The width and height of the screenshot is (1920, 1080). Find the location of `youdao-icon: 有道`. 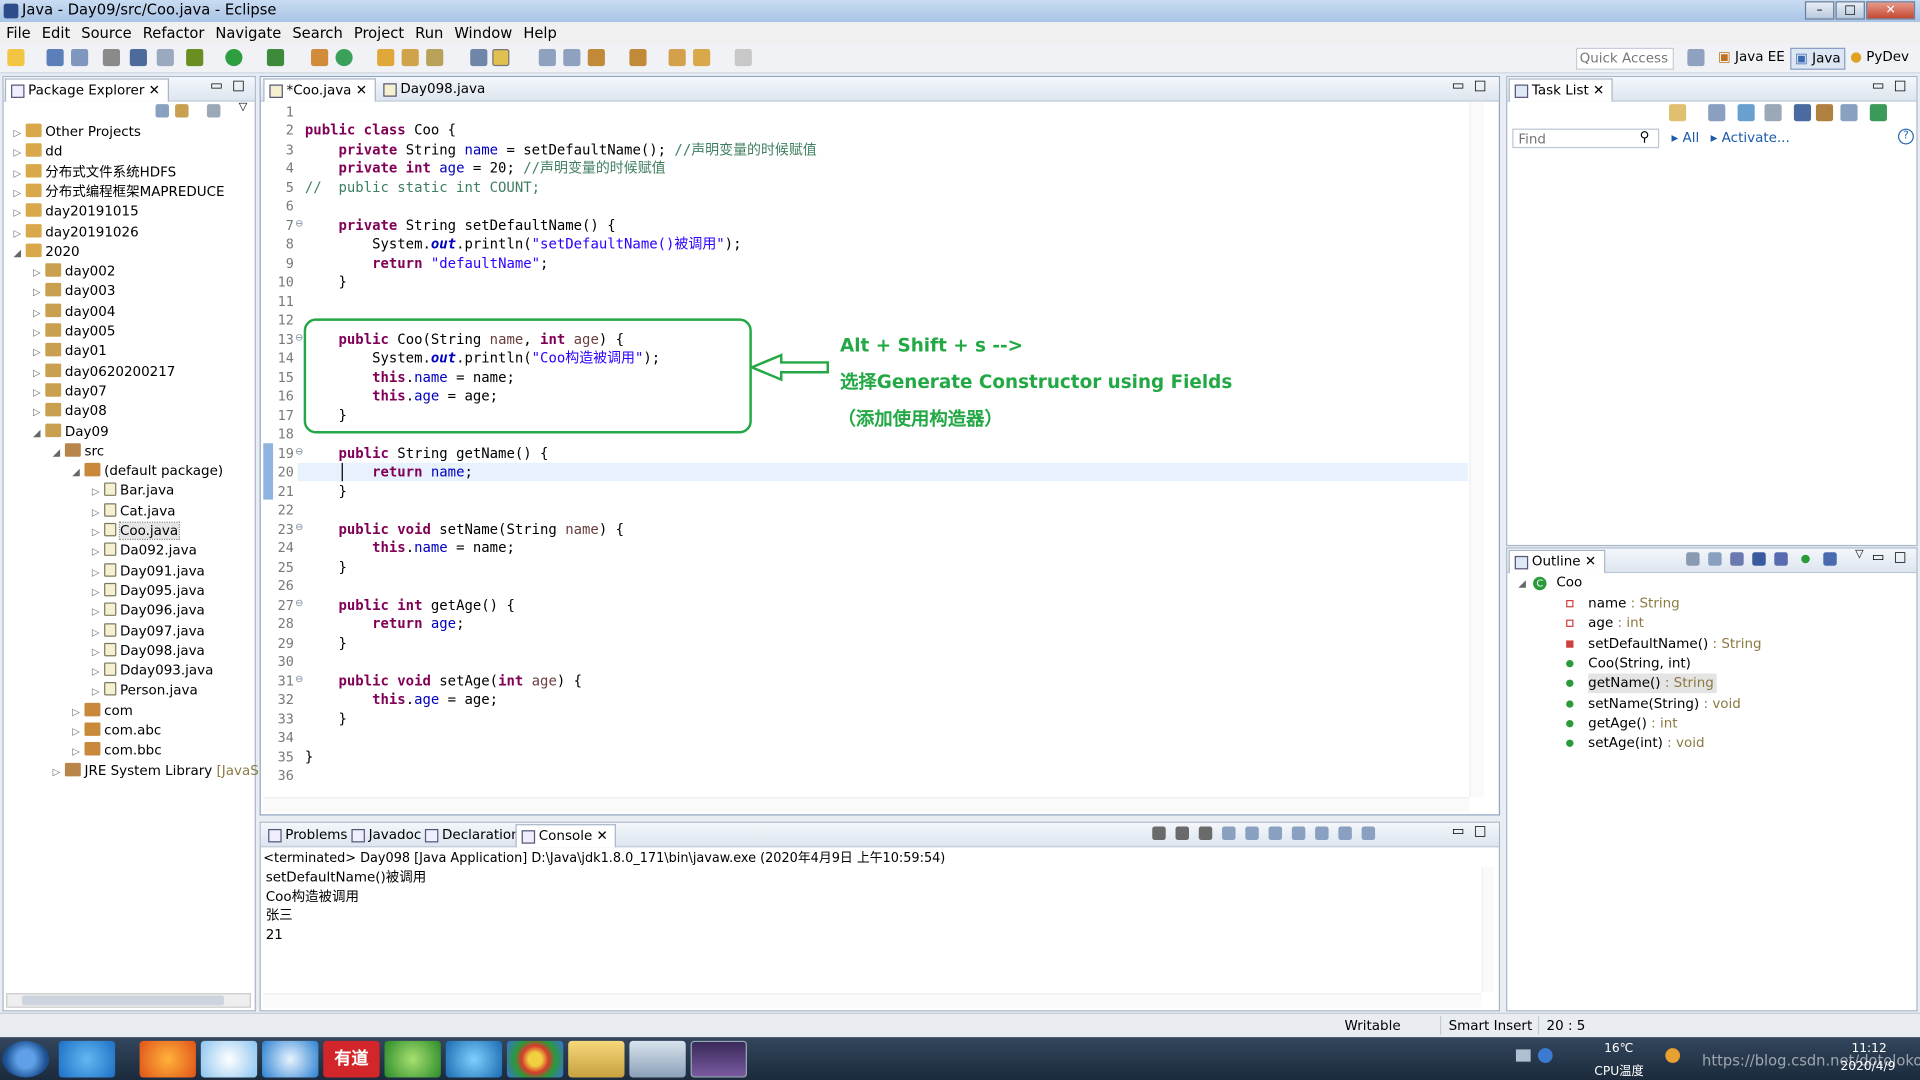

youdao-icon: 有道 is located at coordinates (351, 1059).